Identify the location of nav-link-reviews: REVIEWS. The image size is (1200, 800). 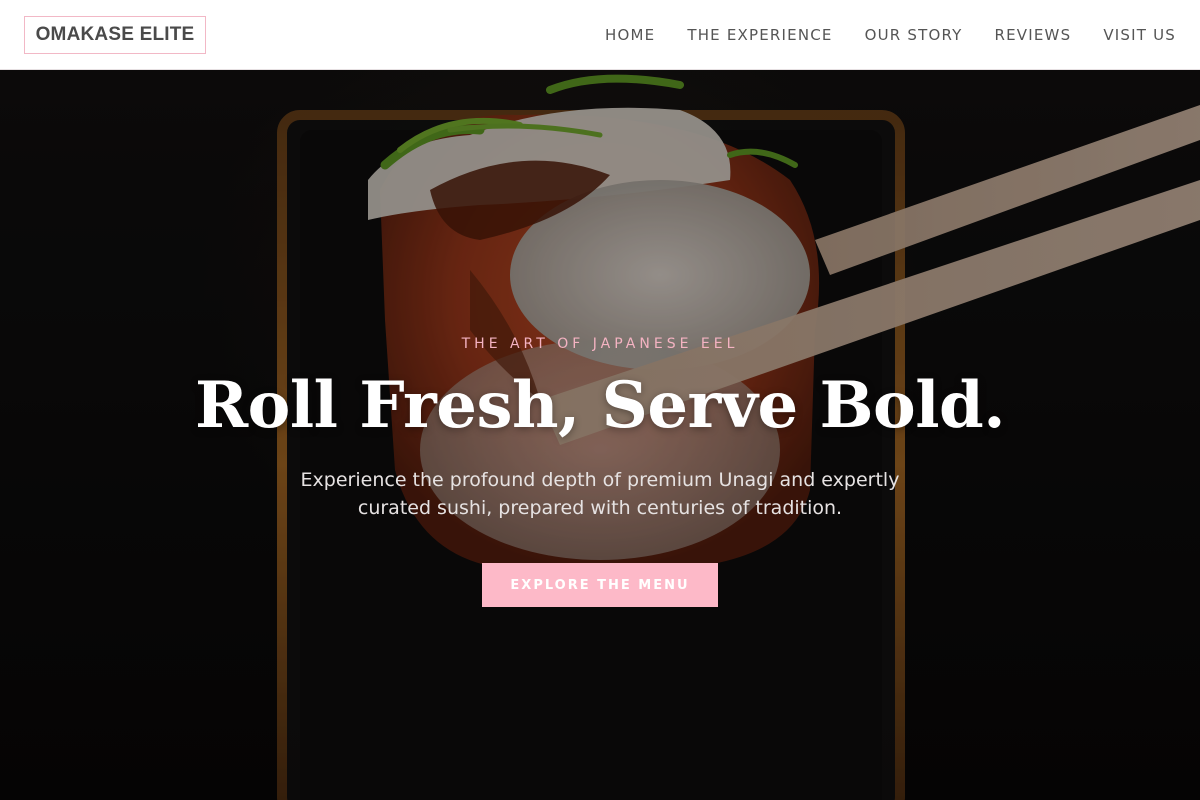
(1033, 35).